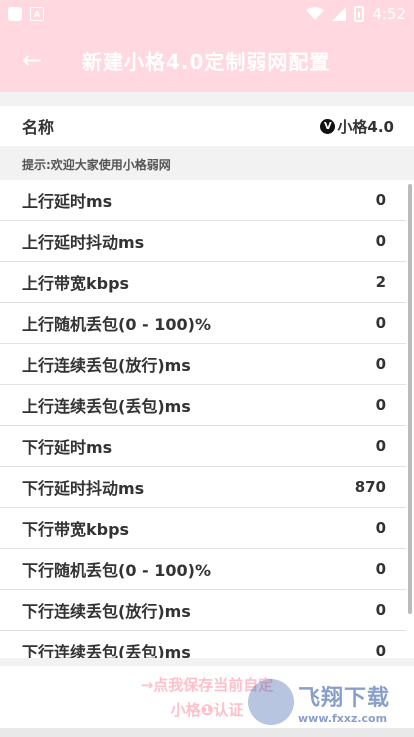 This screenshot has width=414, height=737. What do you see at coordinates (96, 165) in the screenshot?
I see `tip-text: 提示:欢迎大家使用小格弱网` at bounding box center [96, 165].